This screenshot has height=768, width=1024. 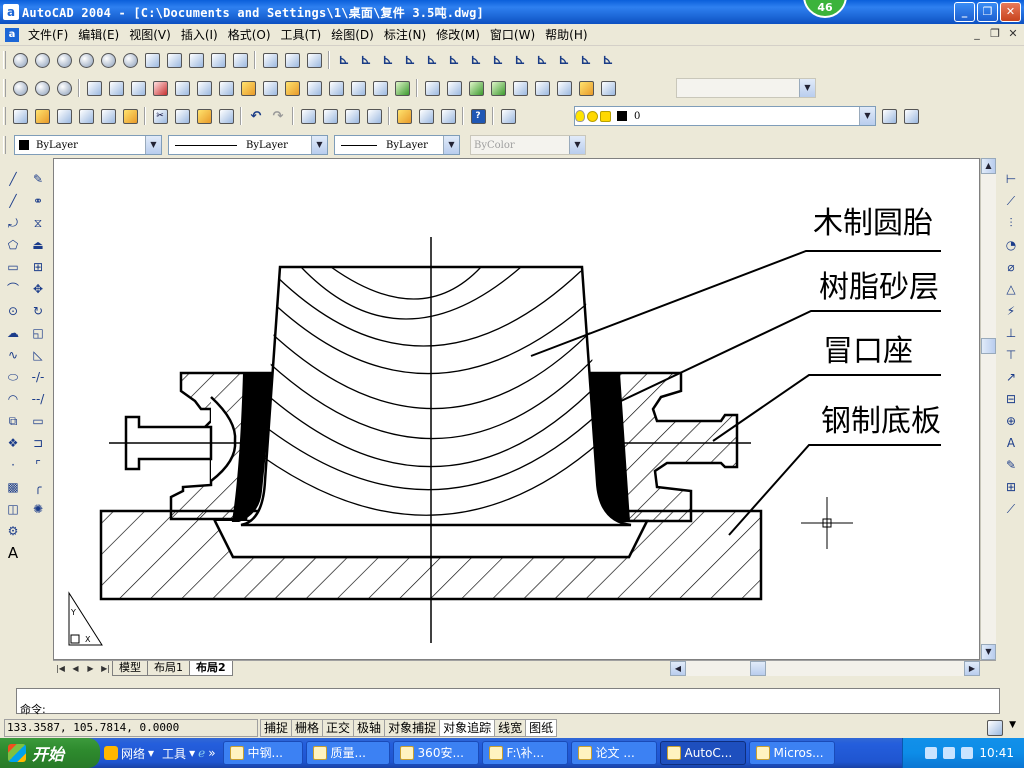 I want to click on leader-button: ↗, so click(x=1011, y=377).